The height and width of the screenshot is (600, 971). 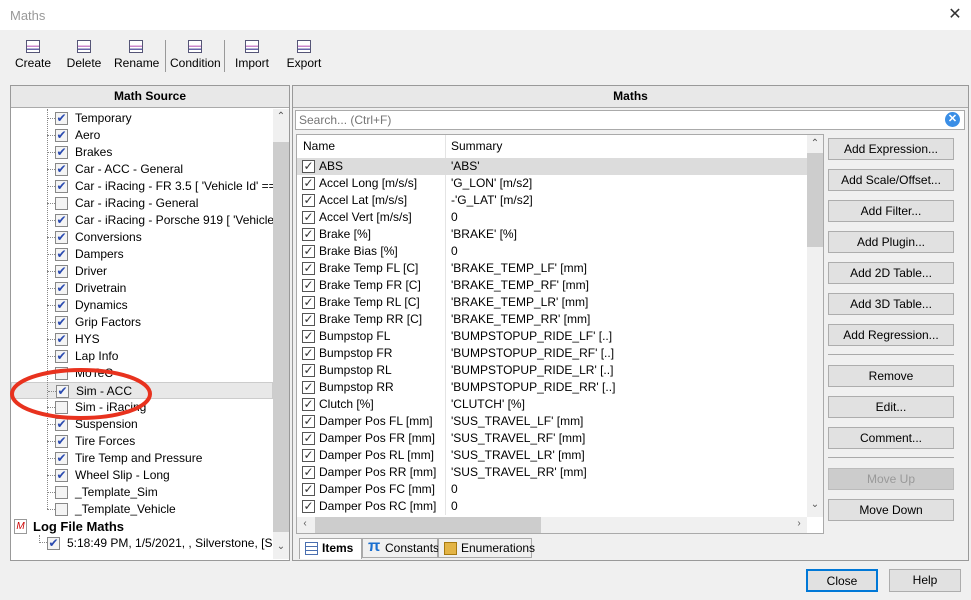 I want to click on column-header-name: Name, so click(x=319, y=146).